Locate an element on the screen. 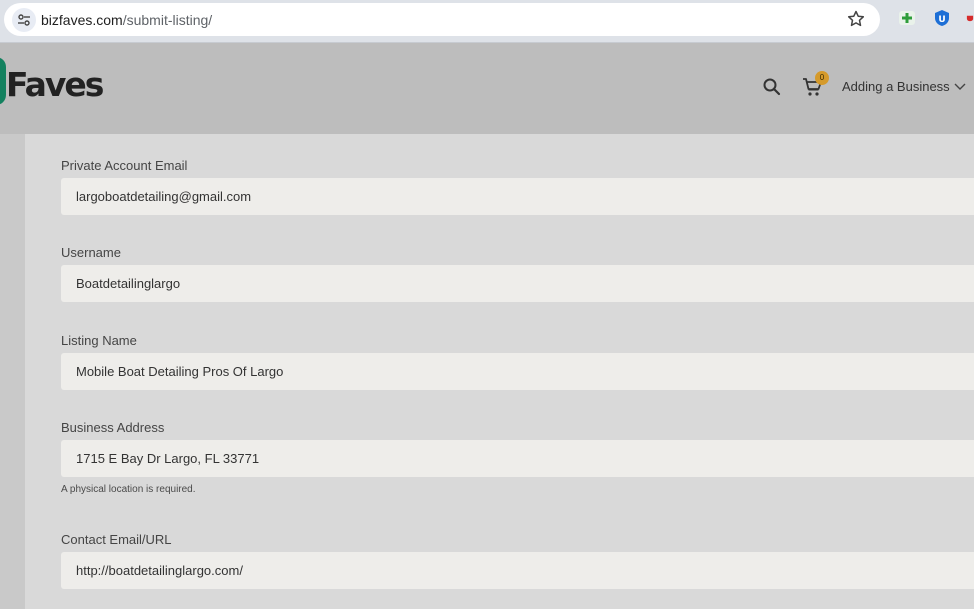  adding-business-label: Adding a Business is located at coordinates (896, 86).